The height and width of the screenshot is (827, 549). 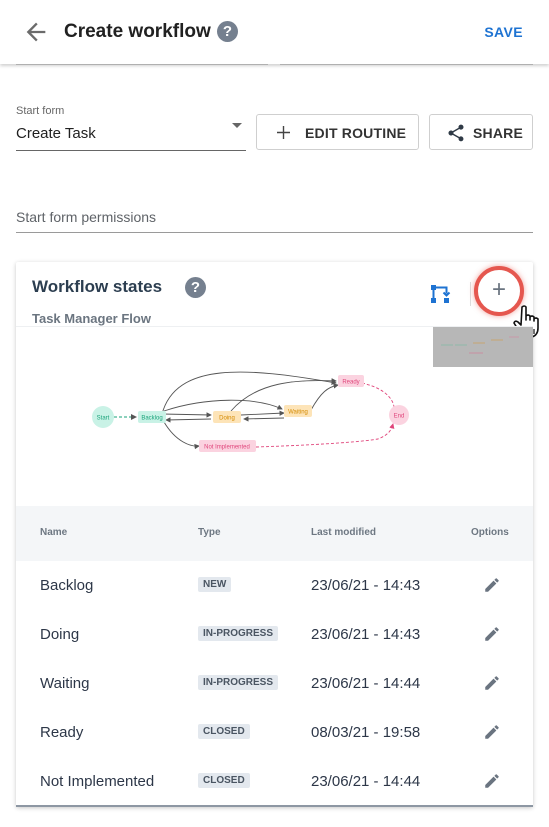 I want to click on column-header-type: Type, so click(x=209, y=532).